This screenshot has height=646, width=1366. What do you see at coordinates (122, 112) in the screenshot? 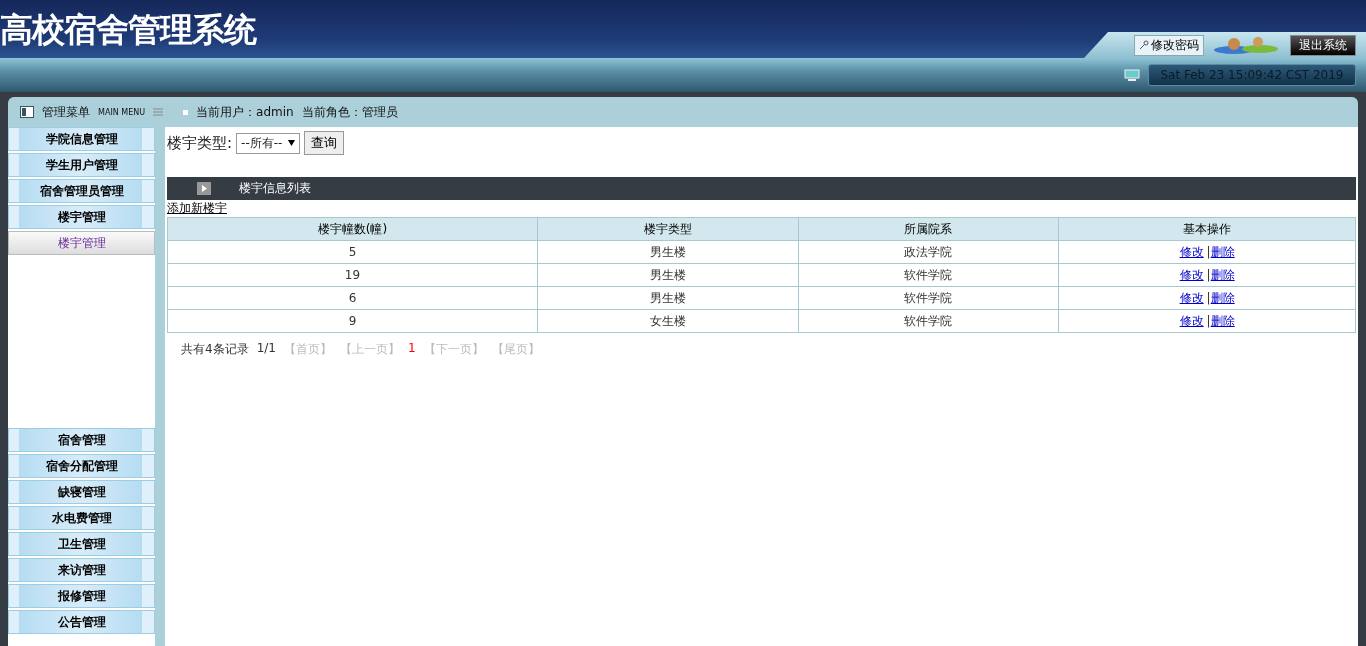
I see `menu-subtitle: MAIN MENU` at bounding box center [122, 112].